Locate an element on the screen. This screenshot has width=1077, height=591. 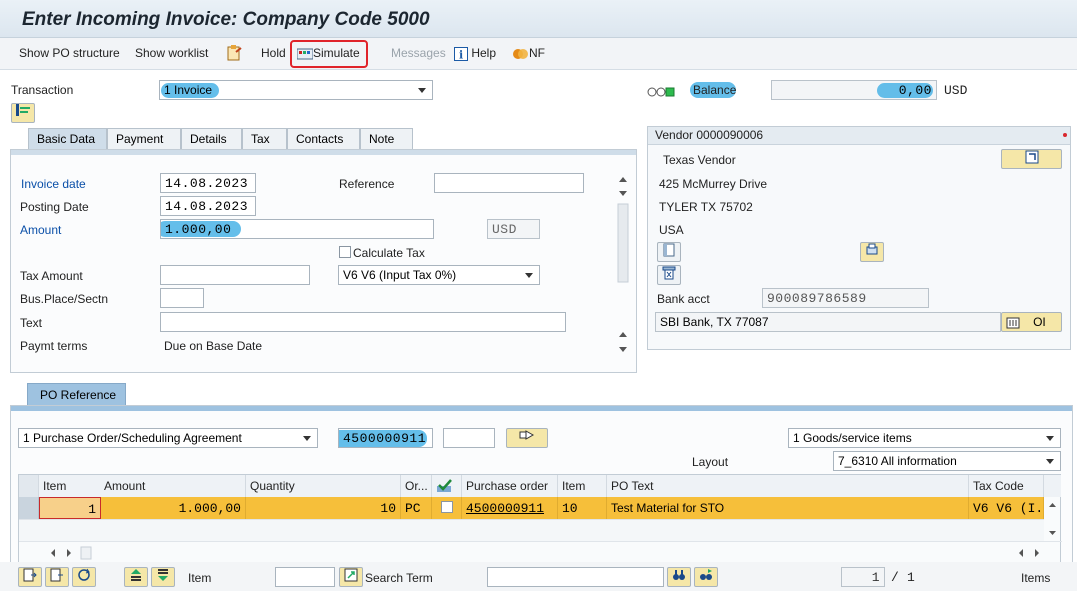
show-po-structure-button: Show PO structure is located at coordinates (69, 53).